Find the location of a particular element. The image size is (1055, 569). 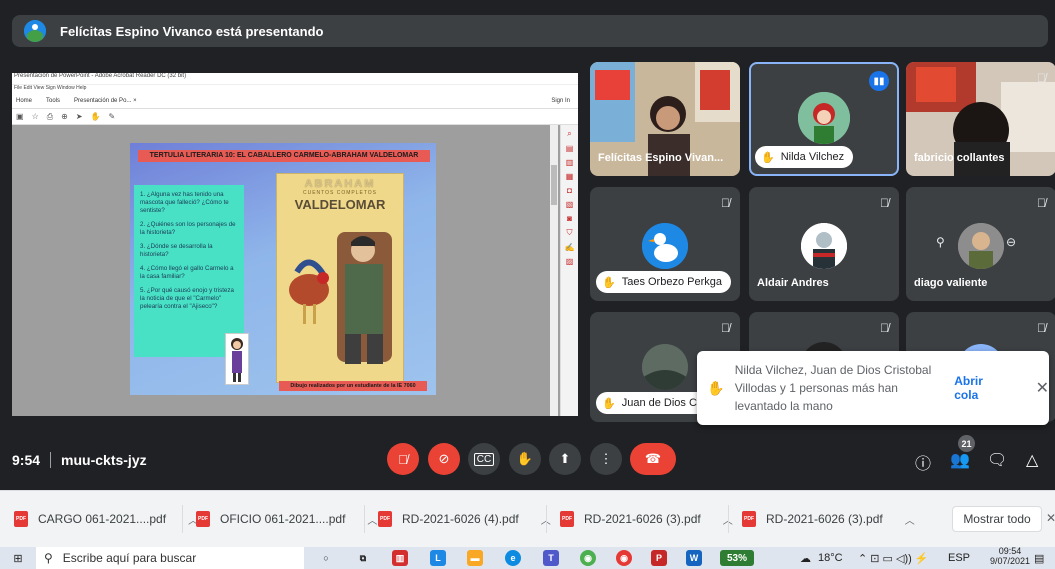

pointer-icon: ➤ is located at coordinates (79, 116).